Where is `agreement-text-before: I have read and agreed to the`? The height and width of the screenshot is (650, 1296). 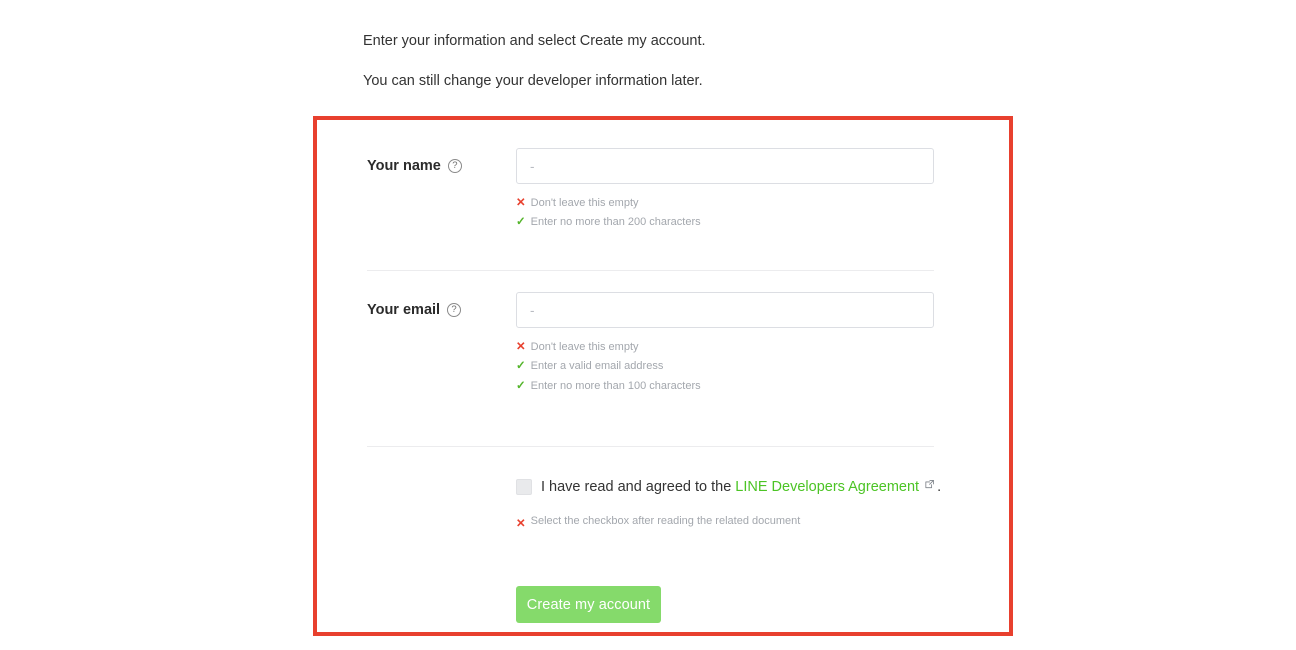
agreement-text-before: I have read and agreed to the is located at coordinates (636, 487).